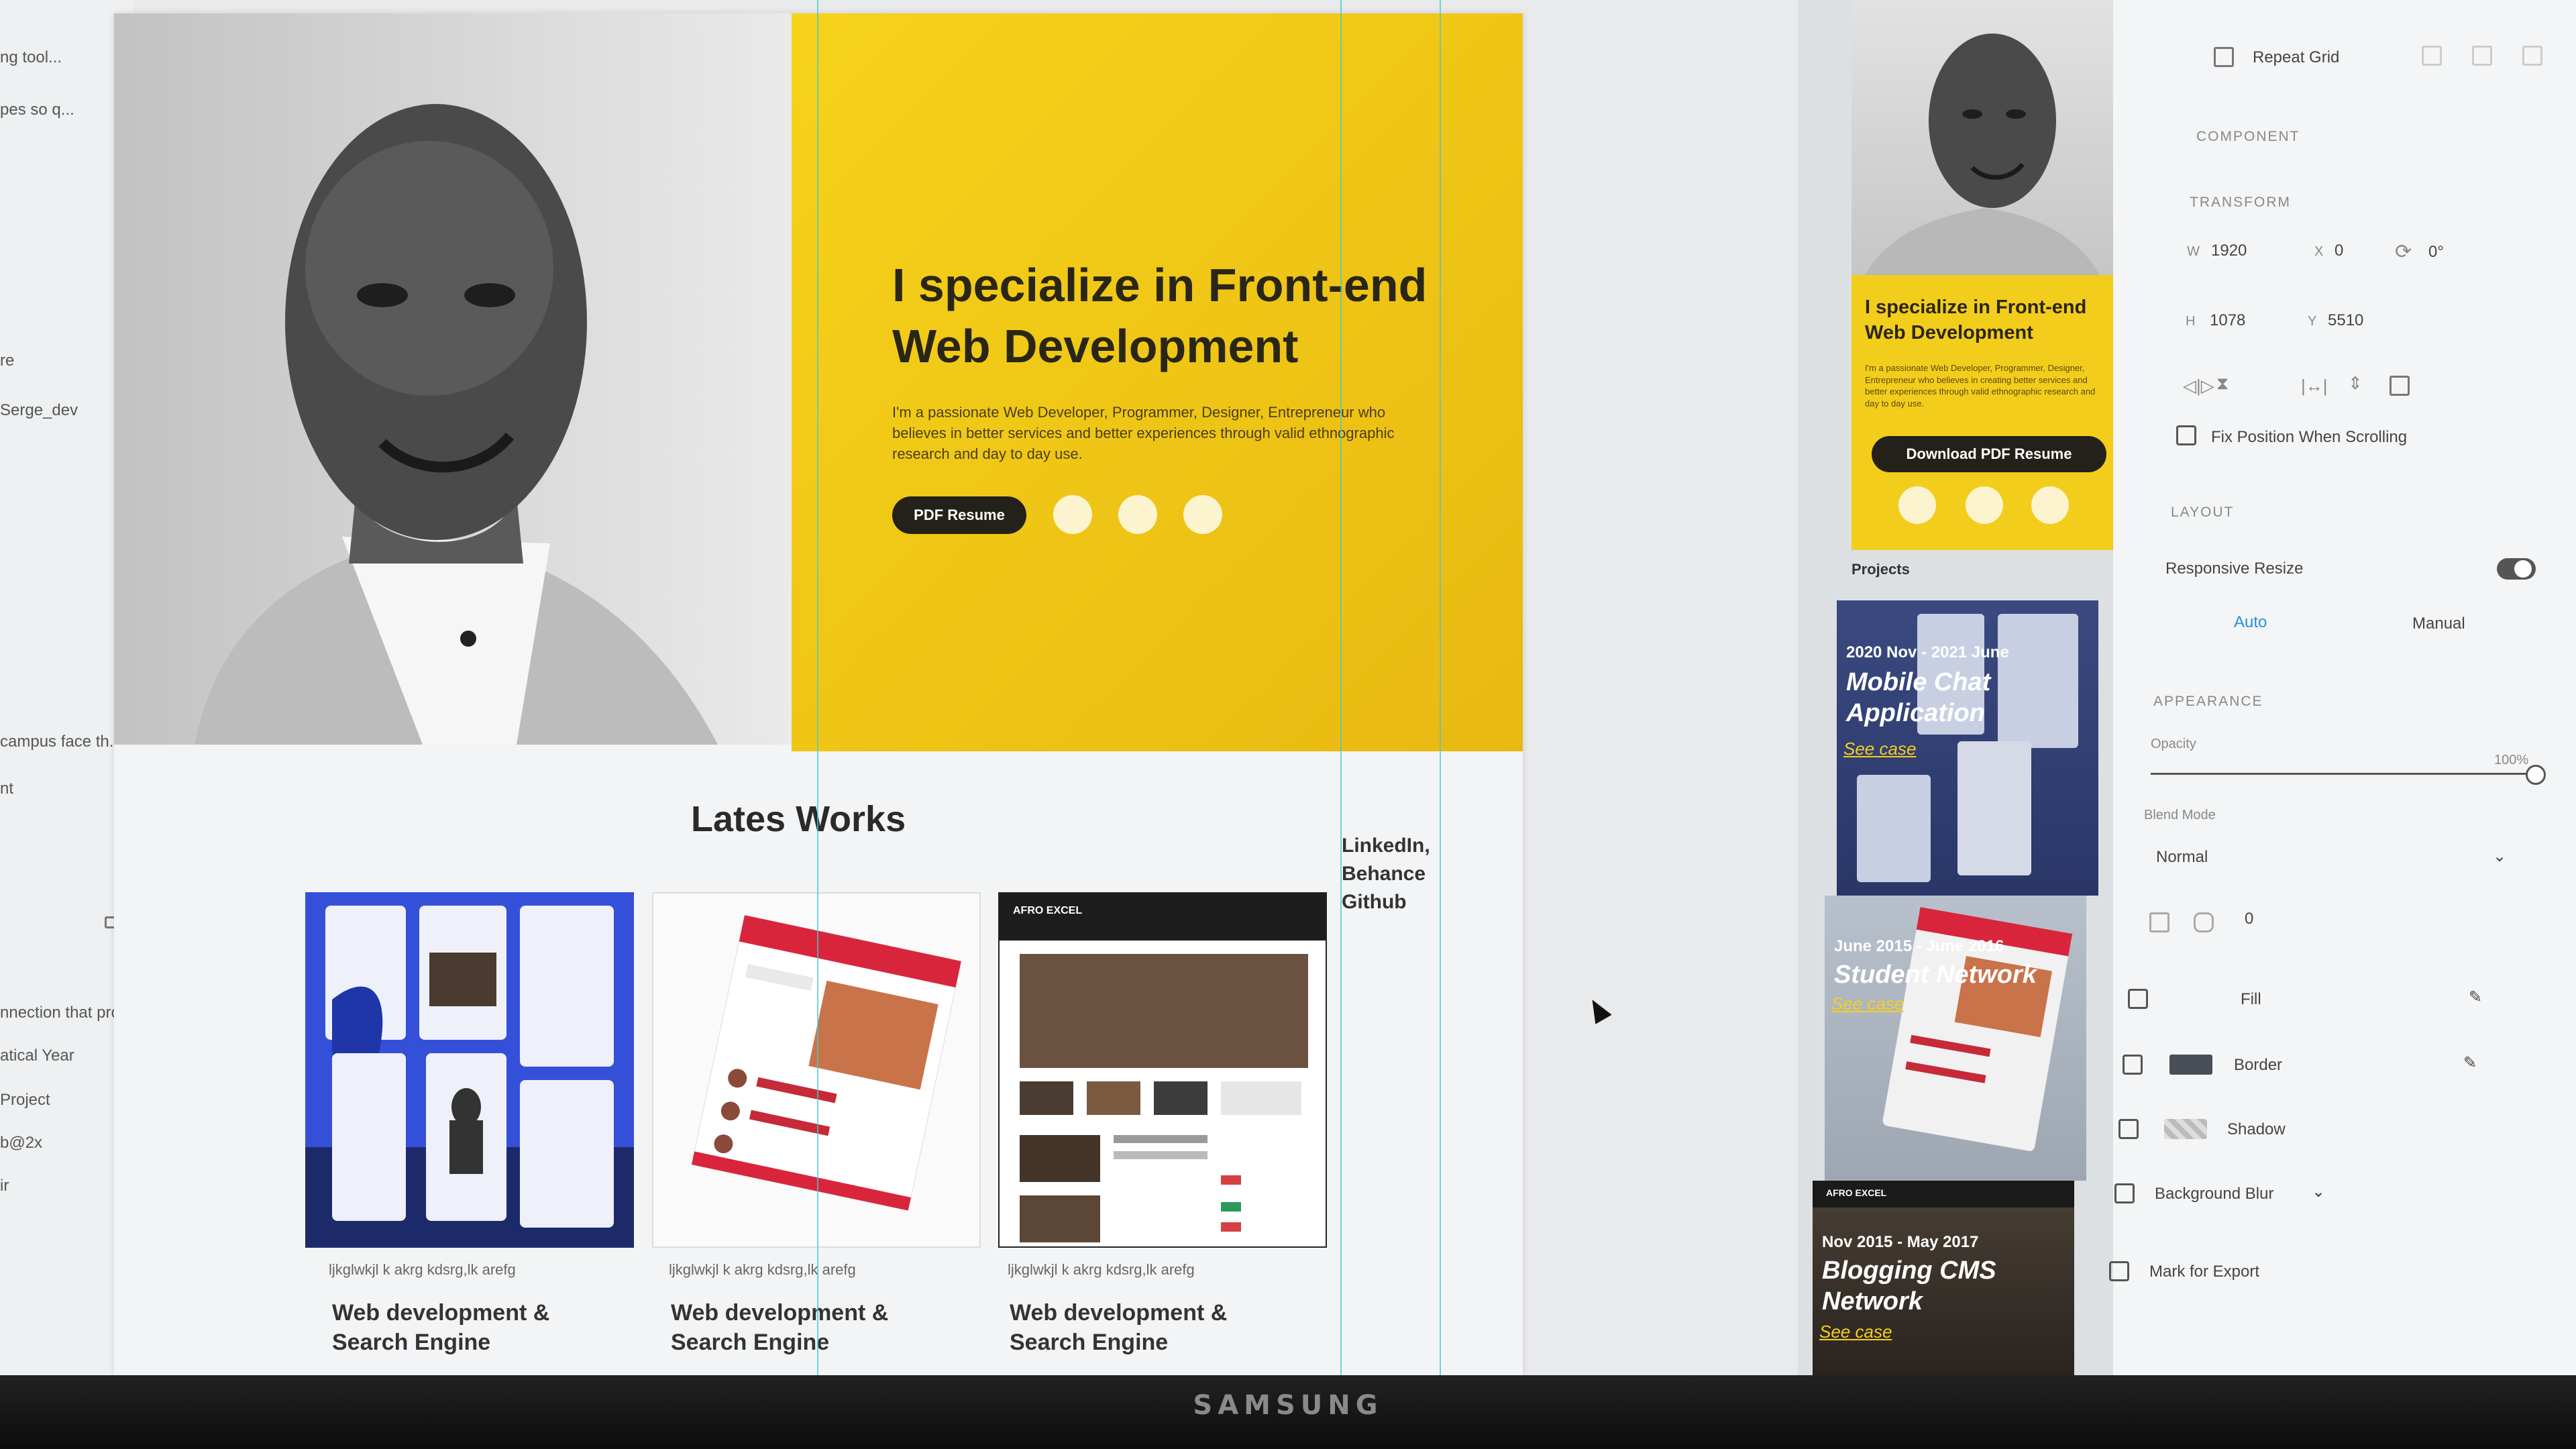 This screenshot has height=1449, width=2576. Describe the element at coordinates (1919, 946) in the screenshot. I see `project-date: June 2015 - June 2016` at that location.